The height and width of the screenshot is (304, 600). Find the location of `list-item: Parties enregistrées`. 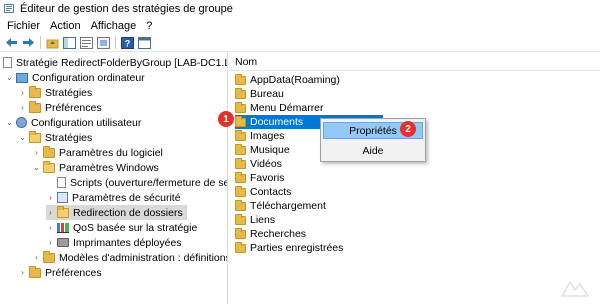

list-item: Parties enregistrées is located at coordinates (289, 248).